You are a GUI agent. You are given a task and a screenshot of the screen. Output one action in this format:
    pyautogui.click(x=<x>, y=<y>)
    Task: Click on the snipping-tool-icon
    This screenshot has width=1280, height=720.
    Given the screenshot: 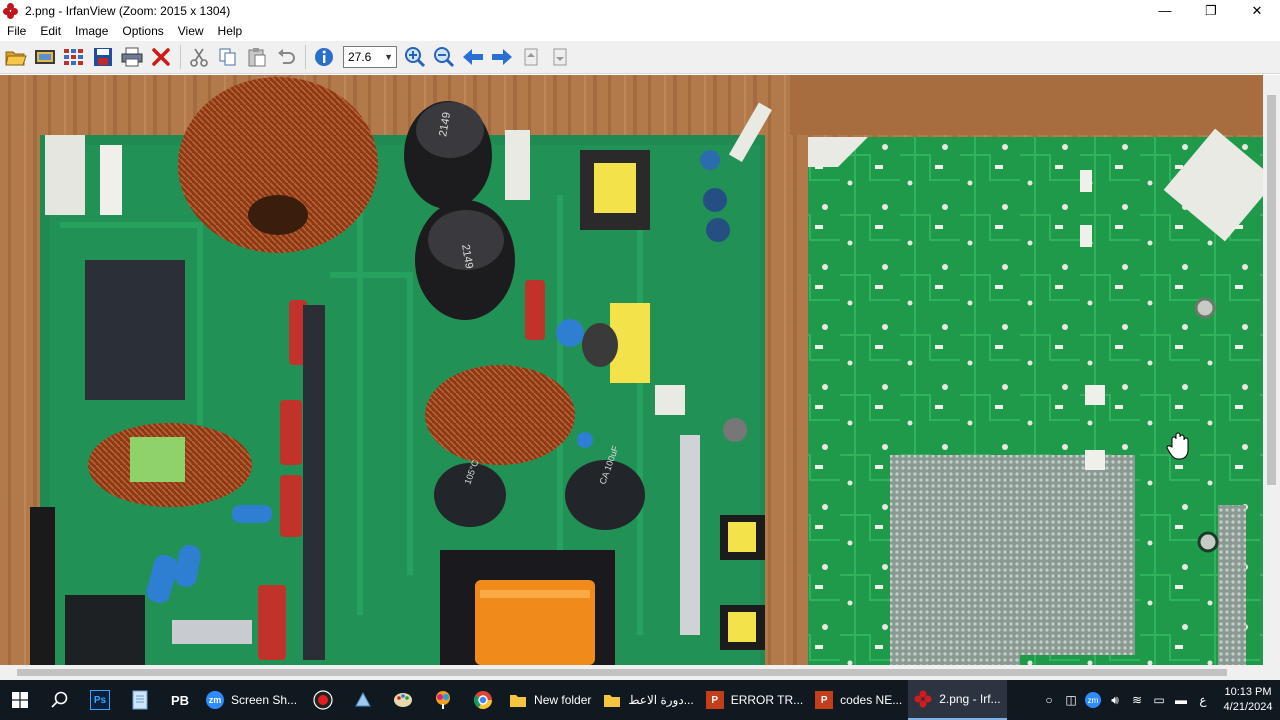 What is the action you would take?
    pyautogui.click(x=363, y=700)
    